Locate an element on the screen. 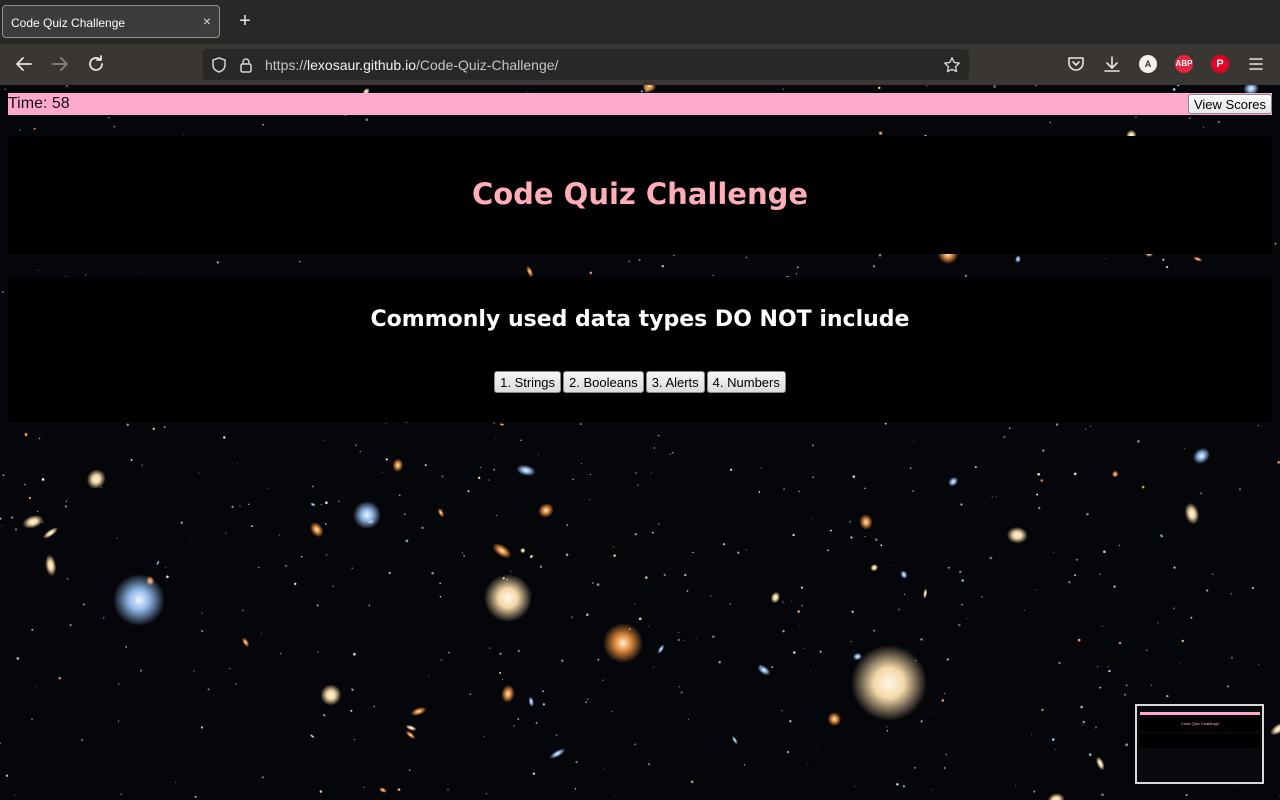  tab-code-quiz: Code Quiz Challenge × is located at coordinates (111, 21).